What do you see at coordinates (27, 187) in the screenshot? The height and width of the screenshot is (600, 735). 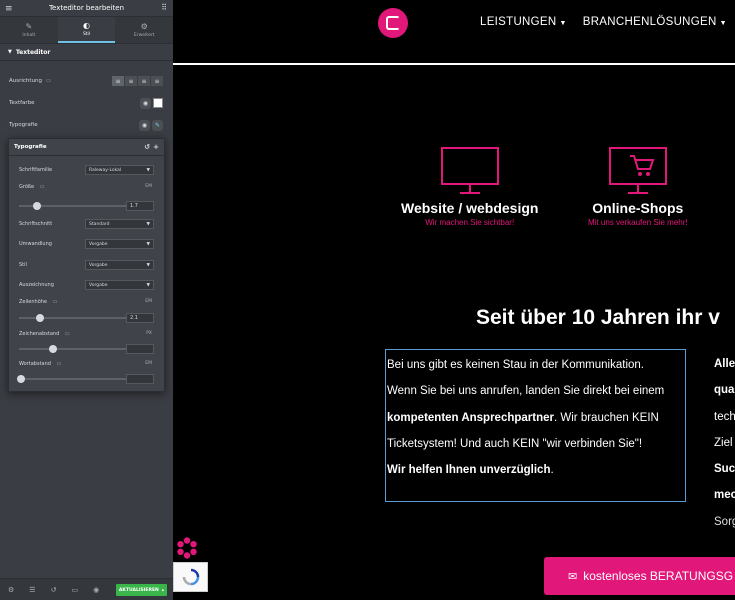 I see `size-label: Größe` at bounding box center [27, 187].